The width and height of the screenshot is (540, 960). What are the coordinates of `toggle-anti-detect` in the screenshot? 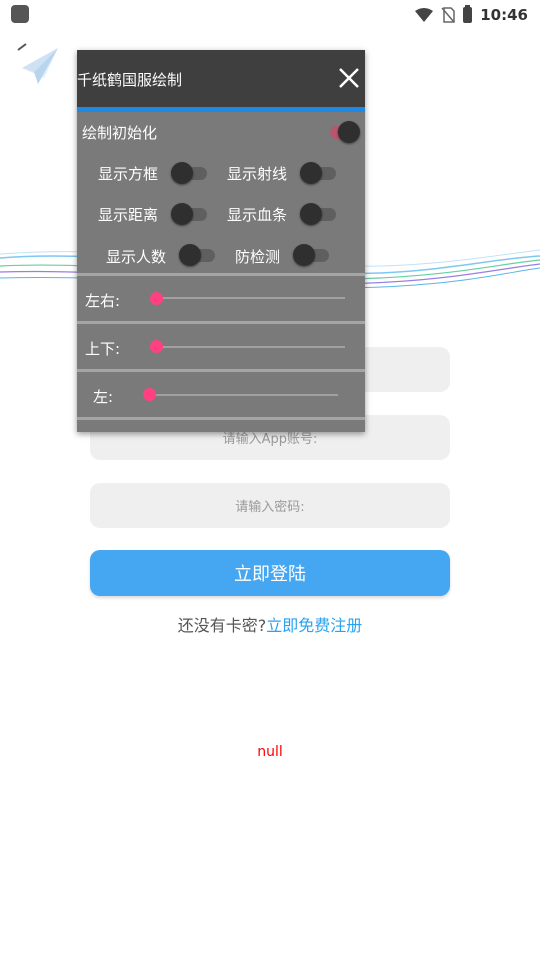 It's located at (311, 255).